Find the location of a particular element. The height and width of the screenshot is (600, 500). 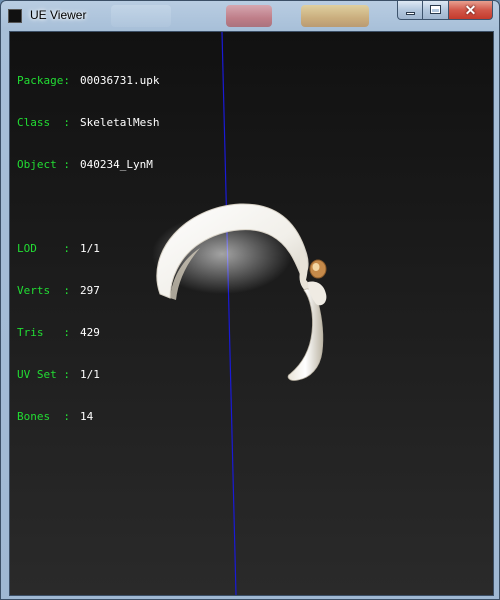

mesh-face-highlight is located at coordinates (316, 267).